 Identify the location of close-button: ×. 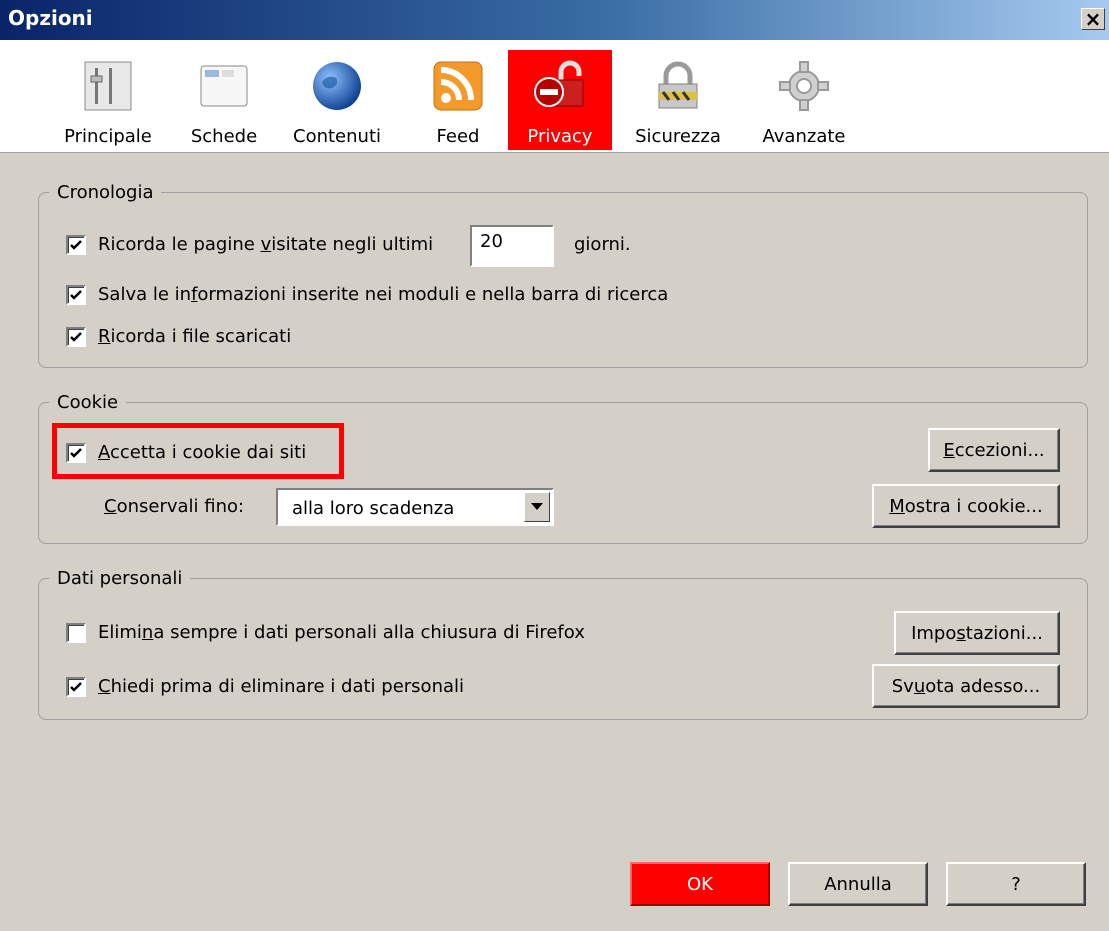
(1093, 19).